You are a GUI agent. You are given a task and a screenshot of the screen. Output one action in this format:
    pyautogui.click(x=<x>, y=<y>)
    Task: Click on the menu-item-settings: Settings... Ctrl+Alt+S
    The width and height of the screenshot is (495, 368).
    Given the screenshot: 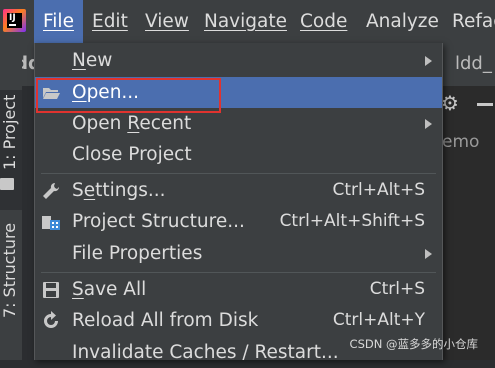 What is the action you would take?
    pyautogui.click(x=238, y=190)
    